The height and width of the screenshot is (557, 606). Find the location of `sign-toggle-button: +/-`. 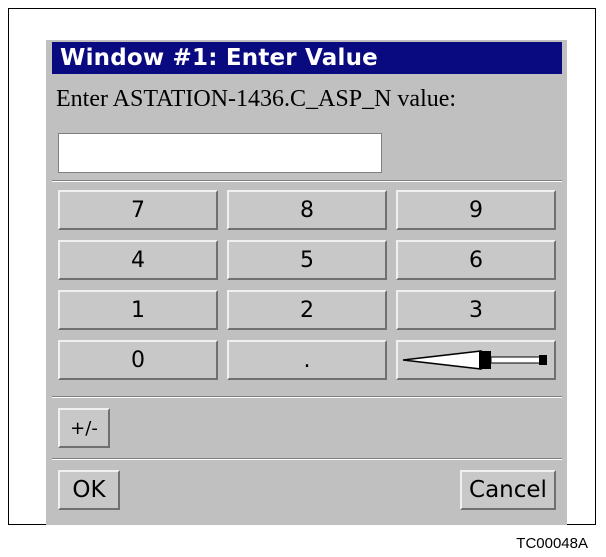

sign-toggle-button: +/- is located at coordinates (84, 428).